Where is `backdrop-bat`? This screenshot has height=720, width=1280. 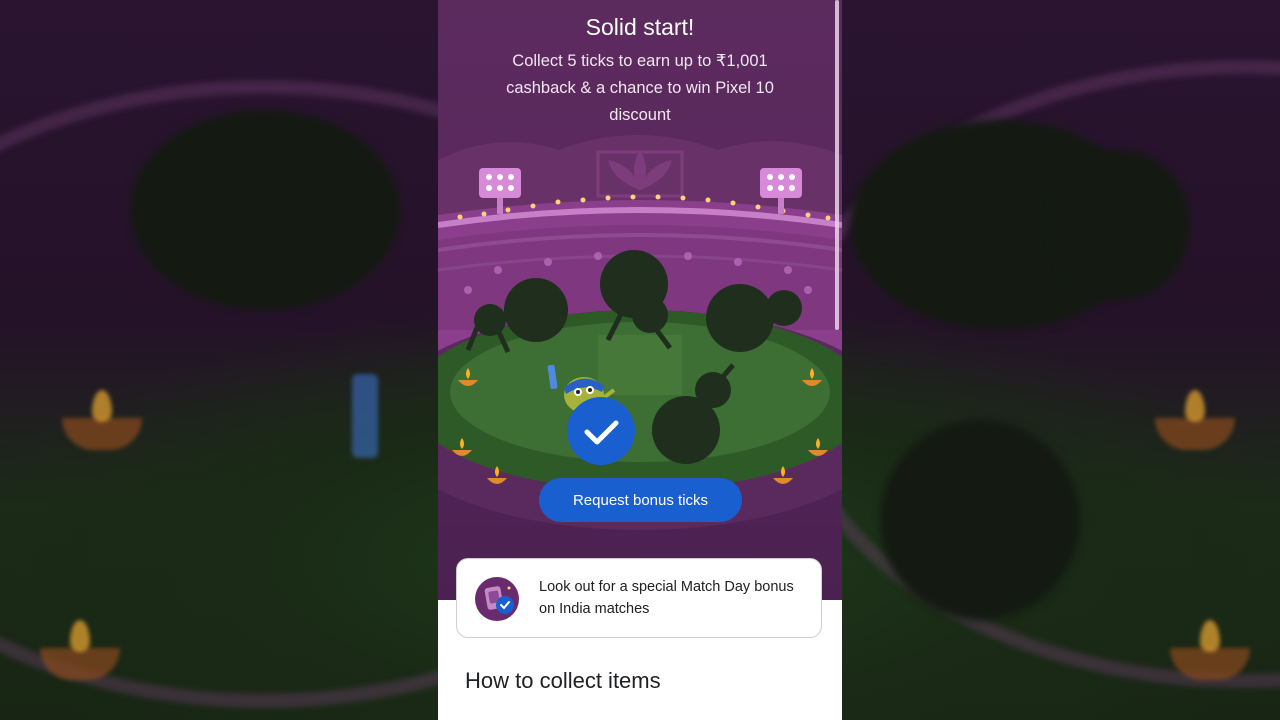
backdrop-bat is located at coordinates (365, 416).